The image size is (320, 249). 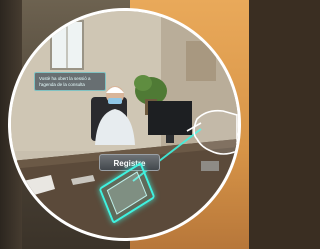 I want to click on virtual-hand-icon, so click(x=213, y=133).